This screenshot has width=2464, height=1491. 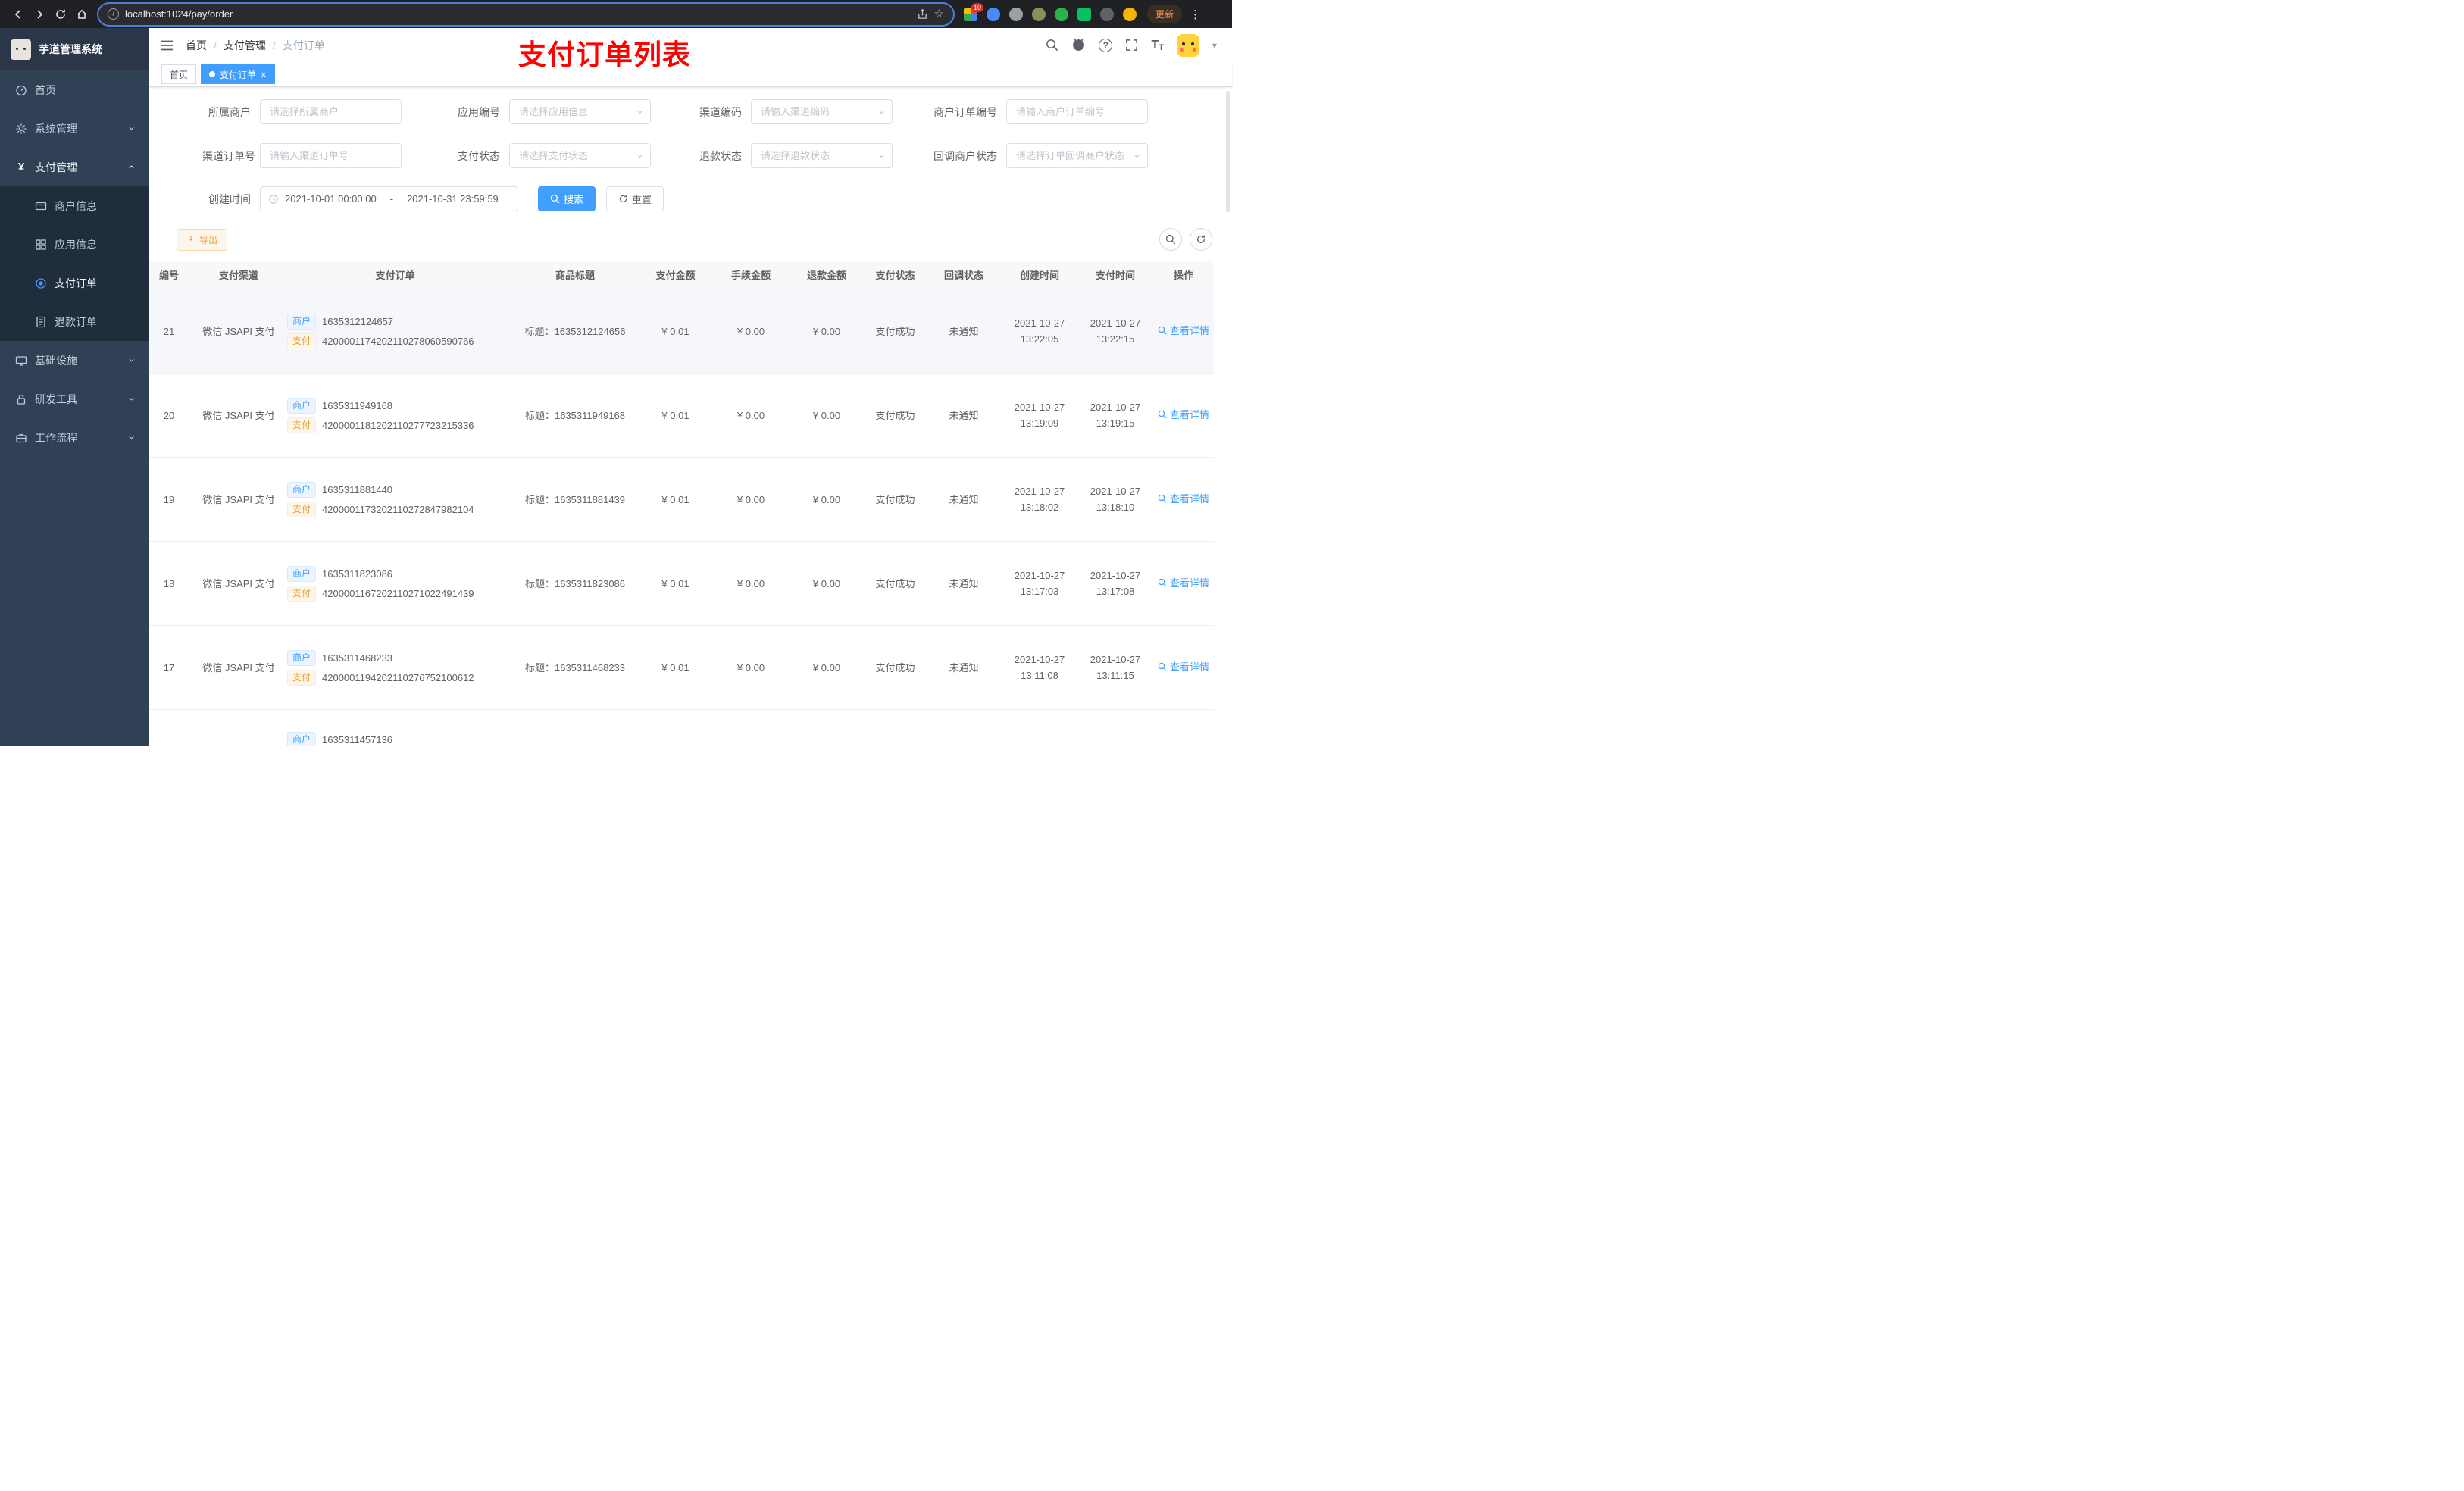 I want to click on notify-status-select, so click(x=1077, y=155).